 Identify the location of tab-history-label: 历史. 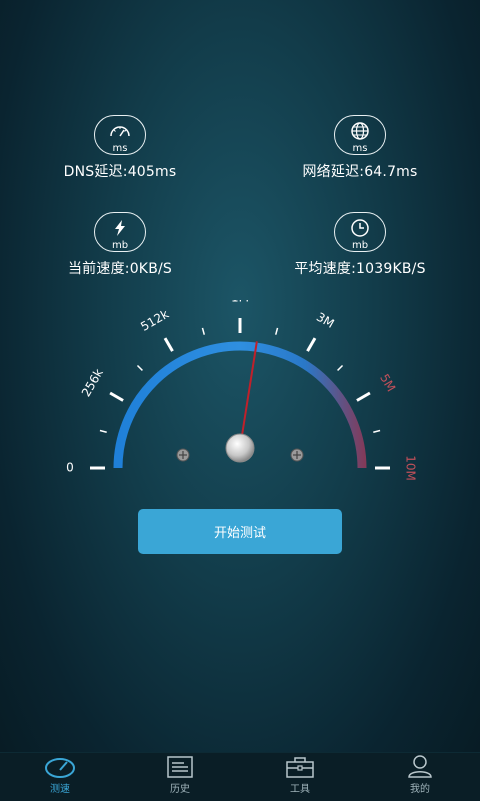
(180, 789).